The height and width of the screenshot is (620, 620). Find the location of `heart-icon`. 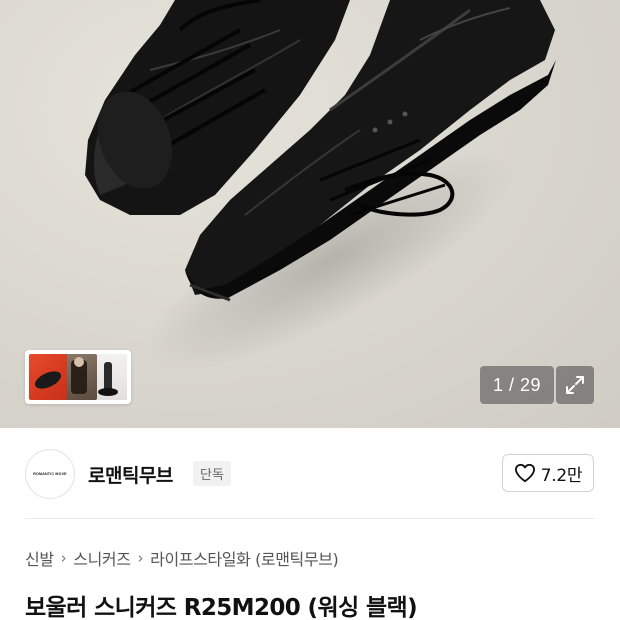

heart-icon is located at coordinates (524, 473).